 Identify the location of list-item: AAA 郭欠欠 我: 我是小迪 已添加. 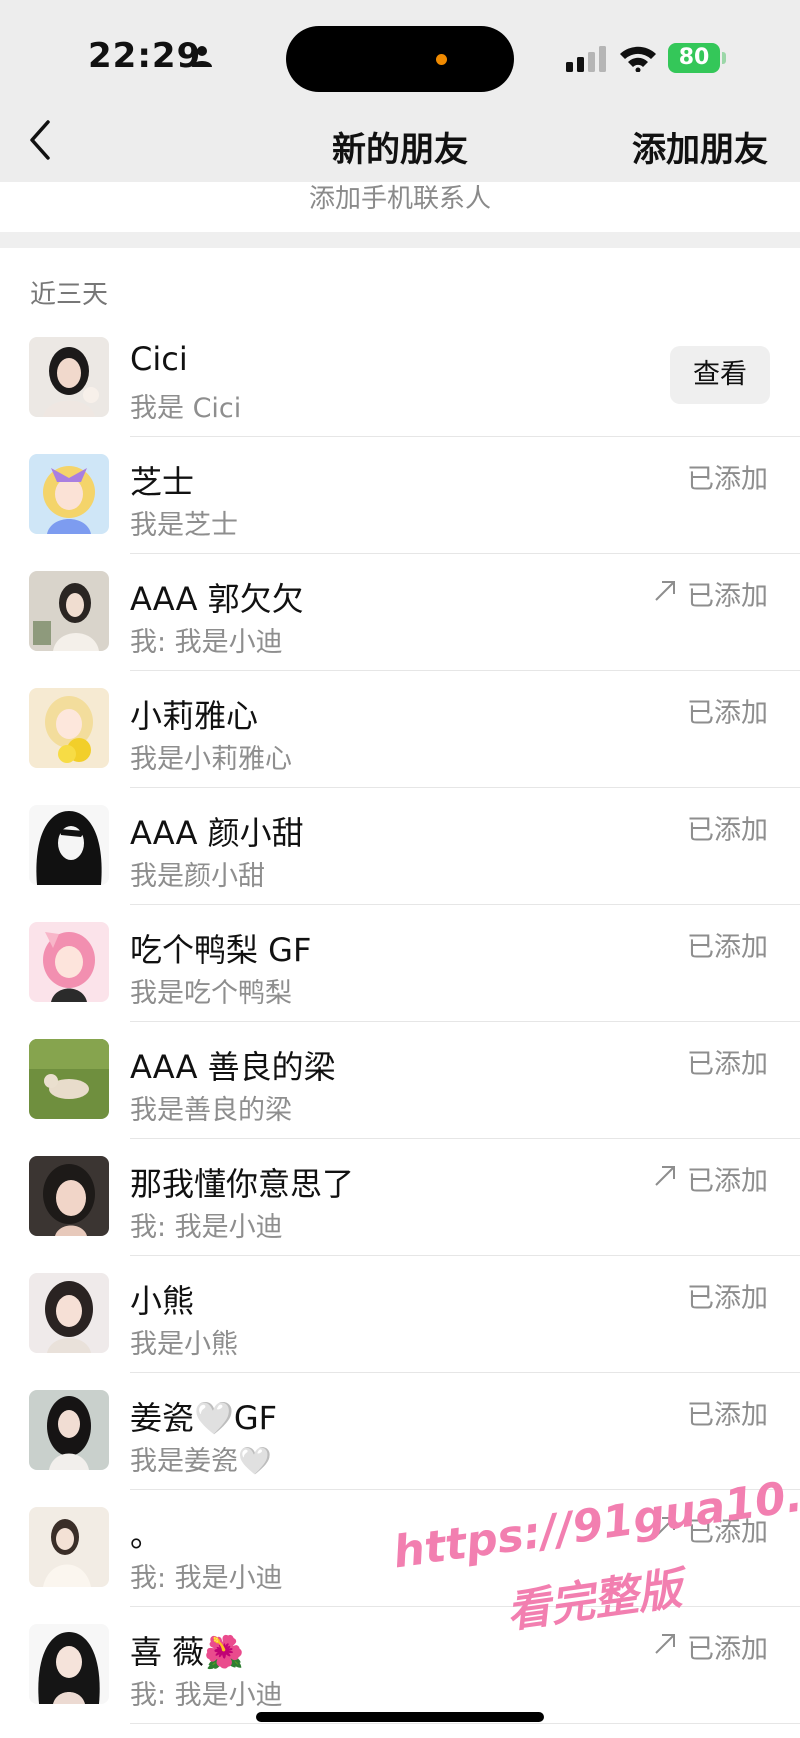
(400, 612).